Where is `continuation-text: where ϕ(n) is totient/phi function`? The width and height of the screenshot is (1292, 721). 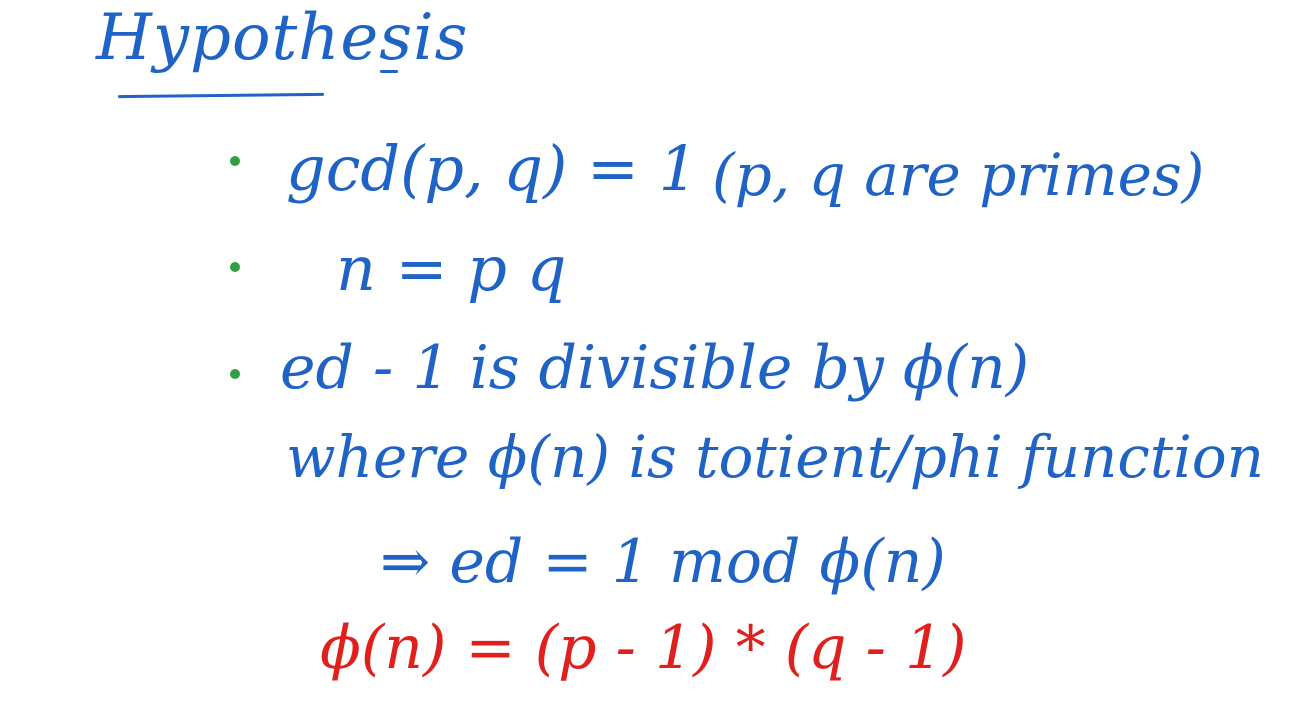 continuation-text: where ϕ(n) is totient/phi function is located at coordinates (775, 457).